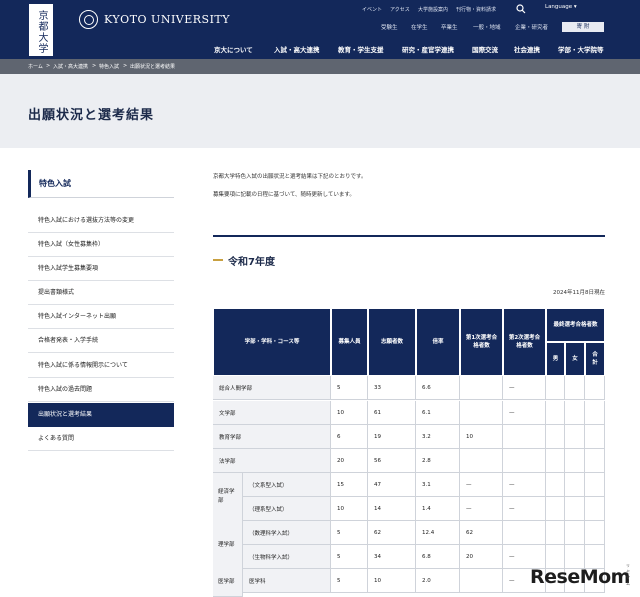  I want to click on audience-link-business: 企業・研究者, so click(531, 27).